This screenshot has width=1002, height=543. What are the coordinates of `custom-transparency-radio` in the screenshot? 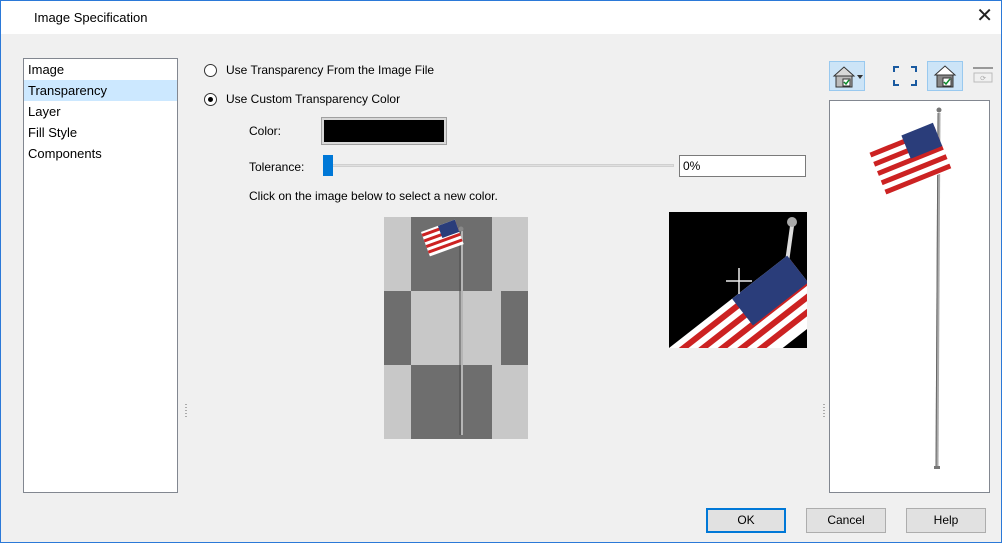 It's located at (210, 99).